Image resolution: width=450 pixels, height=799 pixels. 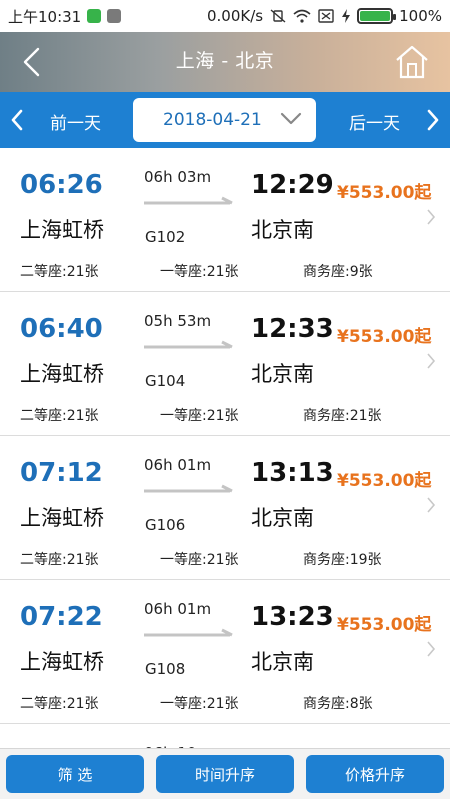 What do you see at coordinates (412, 62) in the screenshot?
I see `home-icon` at bounding box center [412, 62].